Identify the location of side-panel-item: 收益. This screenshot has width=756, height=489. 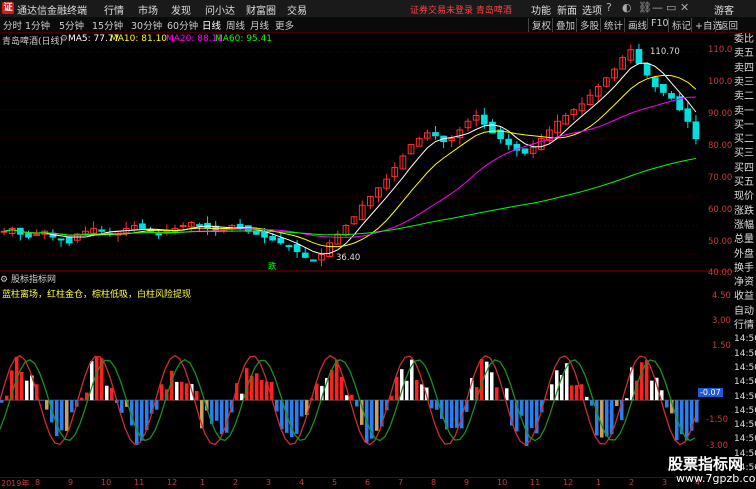
(745, 297).